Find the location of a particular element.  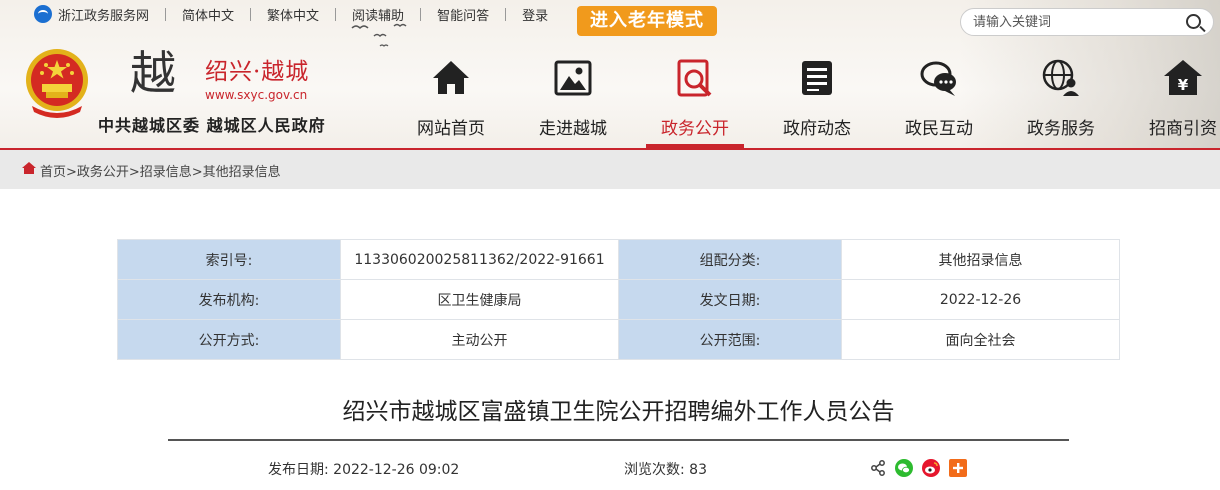

yue-calligraphy-logo: 越 is located at coordinates (153, 73).